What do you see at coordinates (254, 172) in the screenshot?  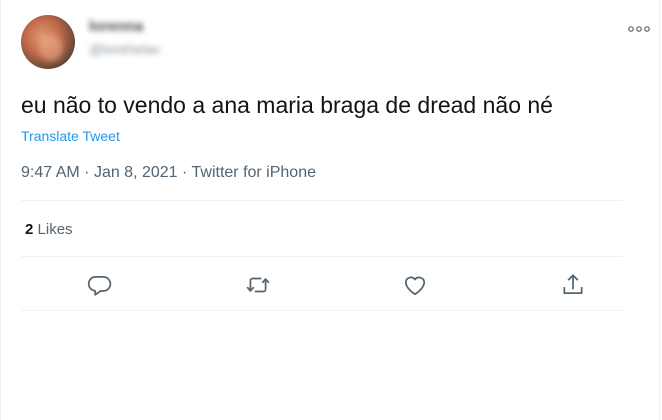 I see `tweet-source: Twitter for iPhone` at bounding box center [254, 172].